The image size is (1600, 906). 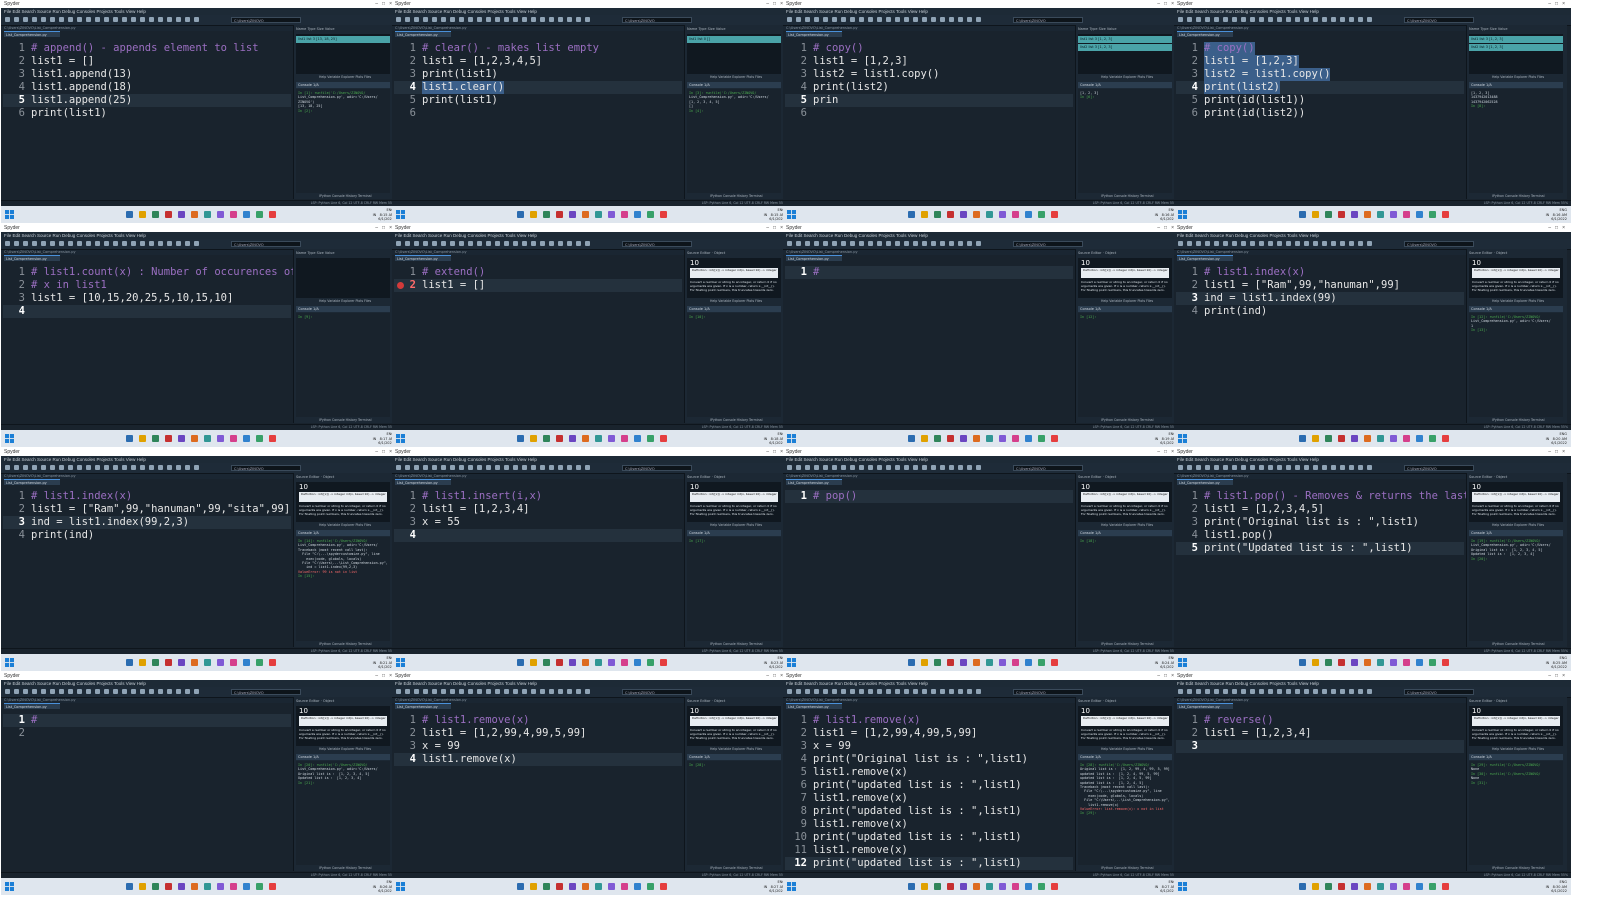 What do you see at coordinates (657, 692) in the screenshot?
I see `working-directory-field: C:\Users\ZINOVO` at bounding box center [657, 692].